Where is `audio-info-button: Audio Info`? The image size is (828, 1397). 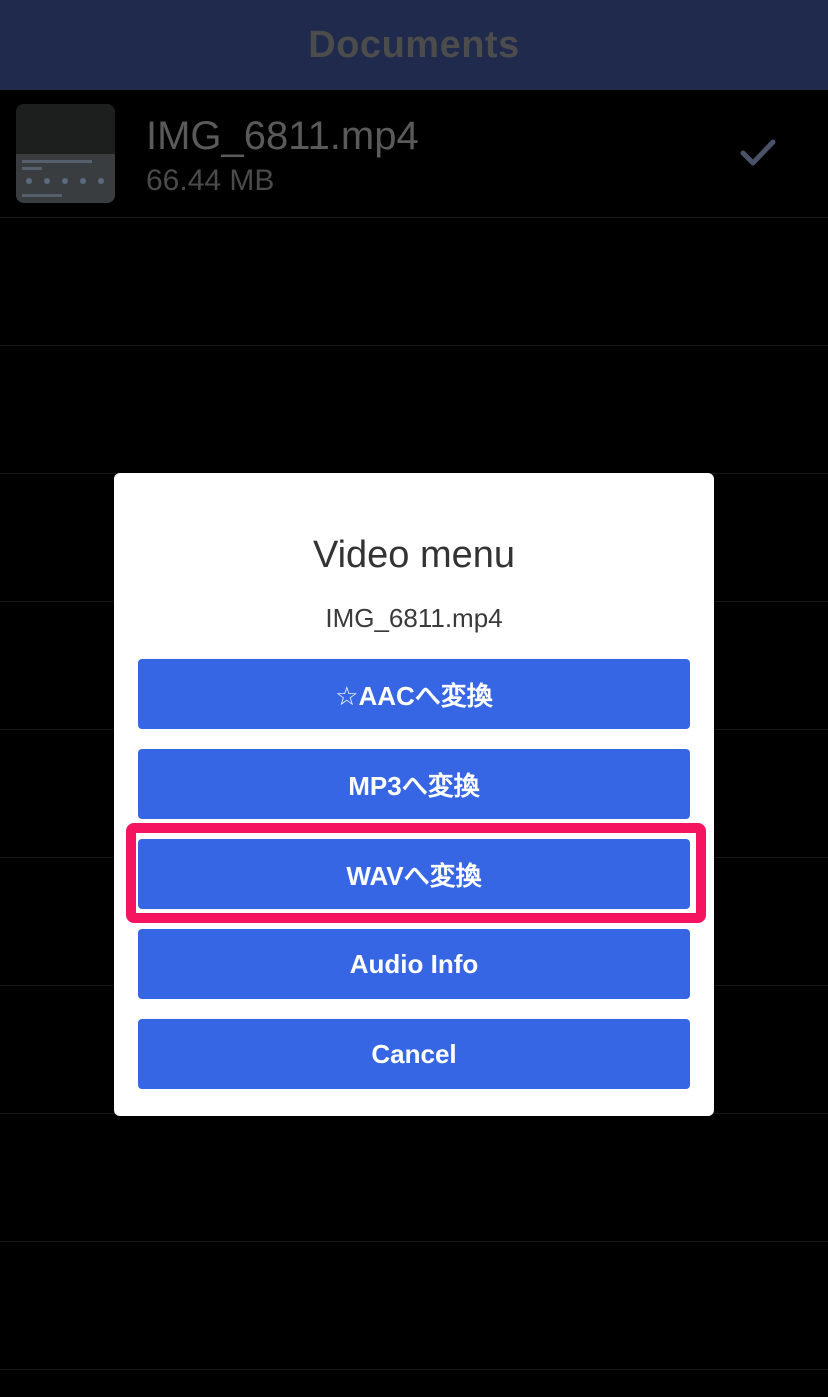
audio-info-button: Audio Info is located at coordinates (414, 964).